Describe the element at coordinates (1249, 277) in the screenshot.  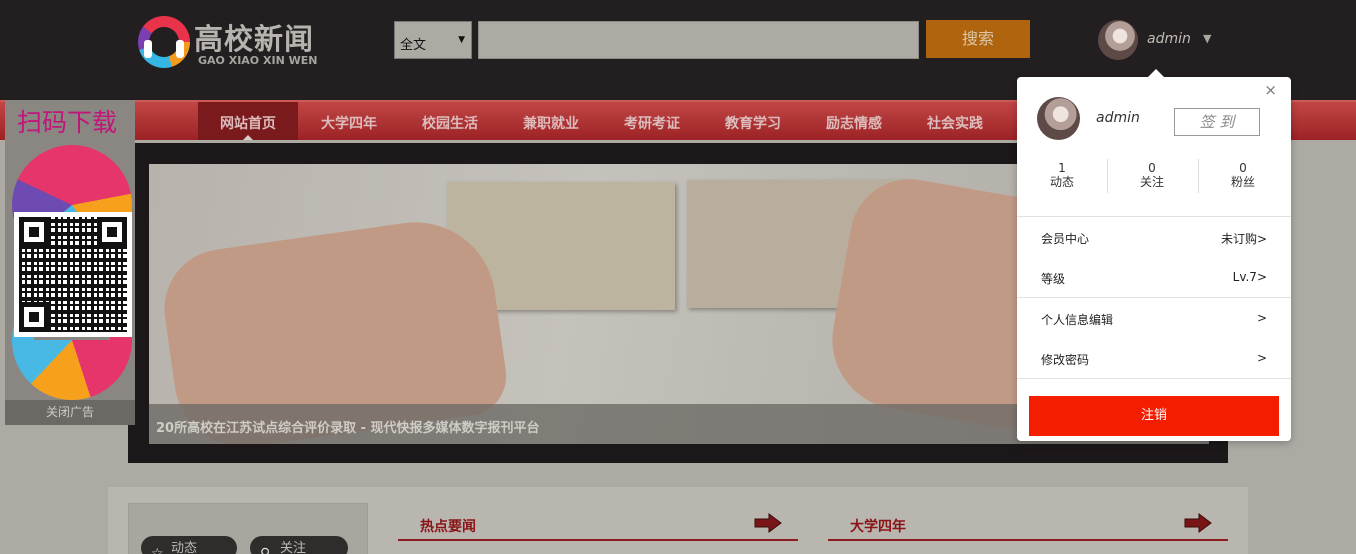
I see `level-value: Lv.7>` at that location.